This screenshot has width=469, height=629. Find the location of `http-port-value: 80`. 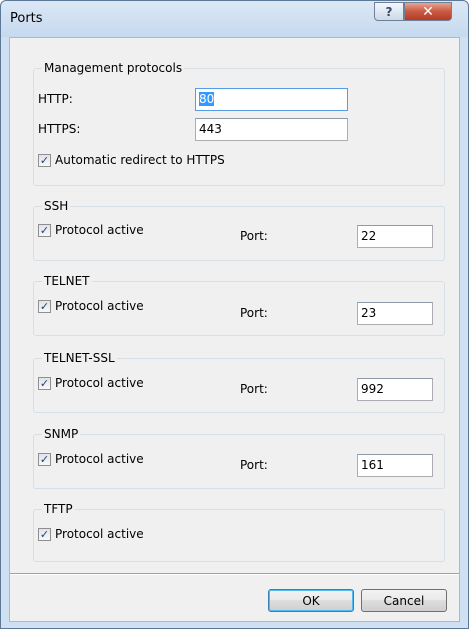

http-port-value: 80 is located at coordinates (207, 99).